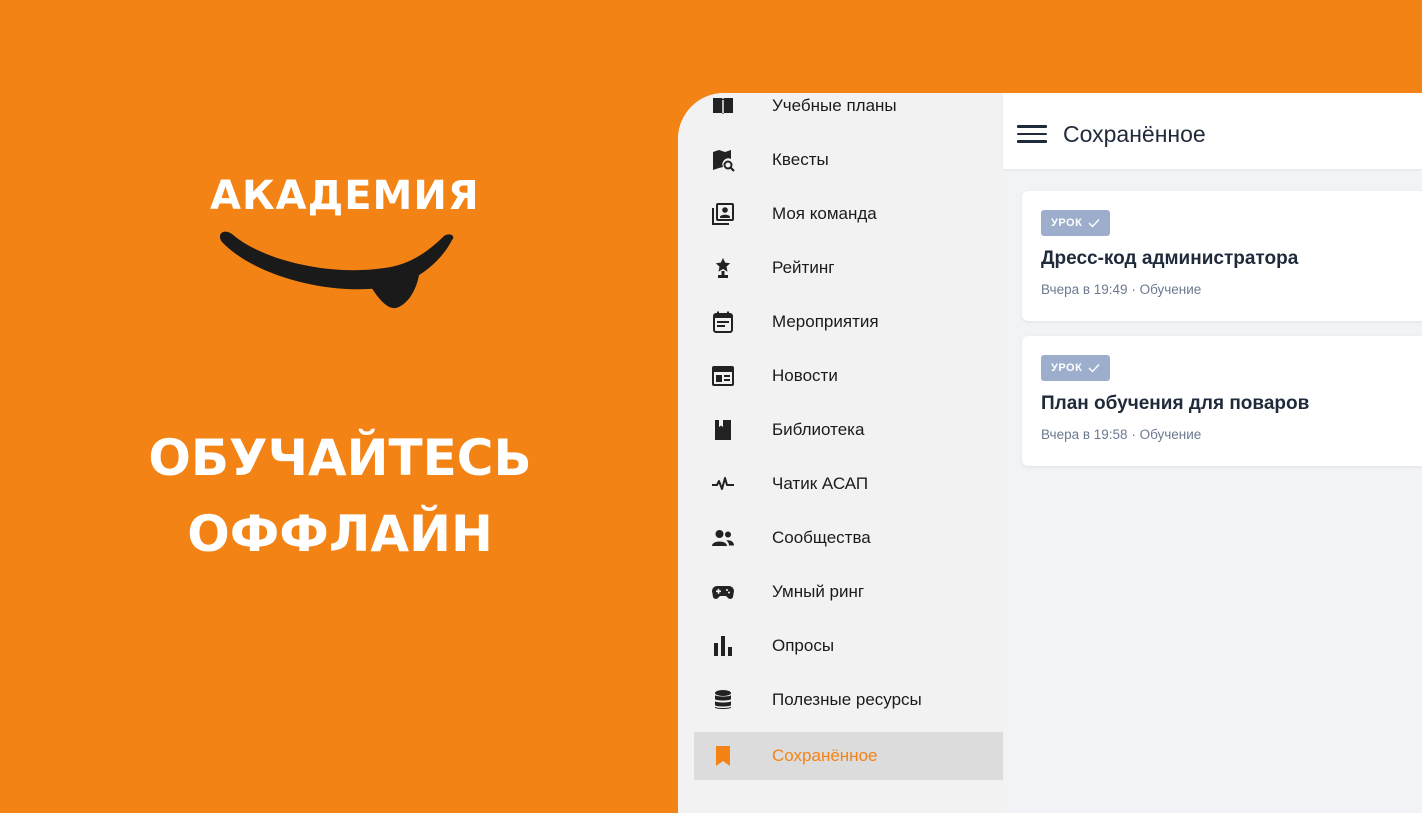 The width and height of the screenshot is (1422, 813). What do you see at coordinates (723, 376) in the screenshot?
I see `news-icon` at bounding box center [723, 376].